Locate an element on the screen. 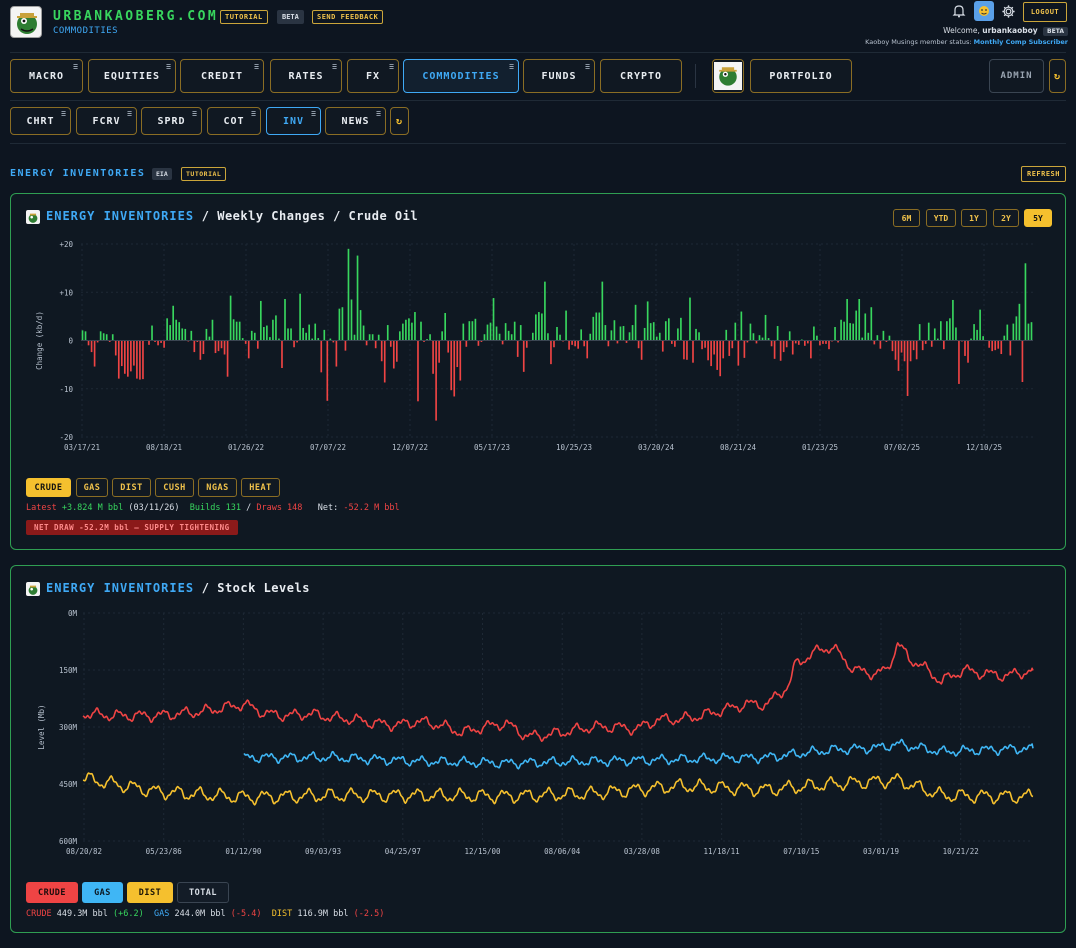  username: urbankaoboy is located at coordinates (1009, 30).